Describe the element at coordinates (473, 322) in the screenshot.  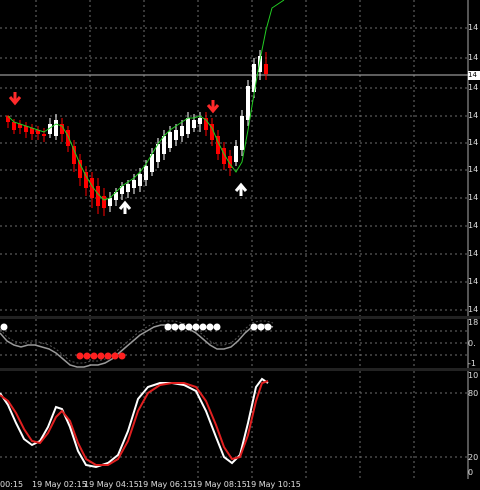
I see `osc-axis-label-top: 18` at that location.